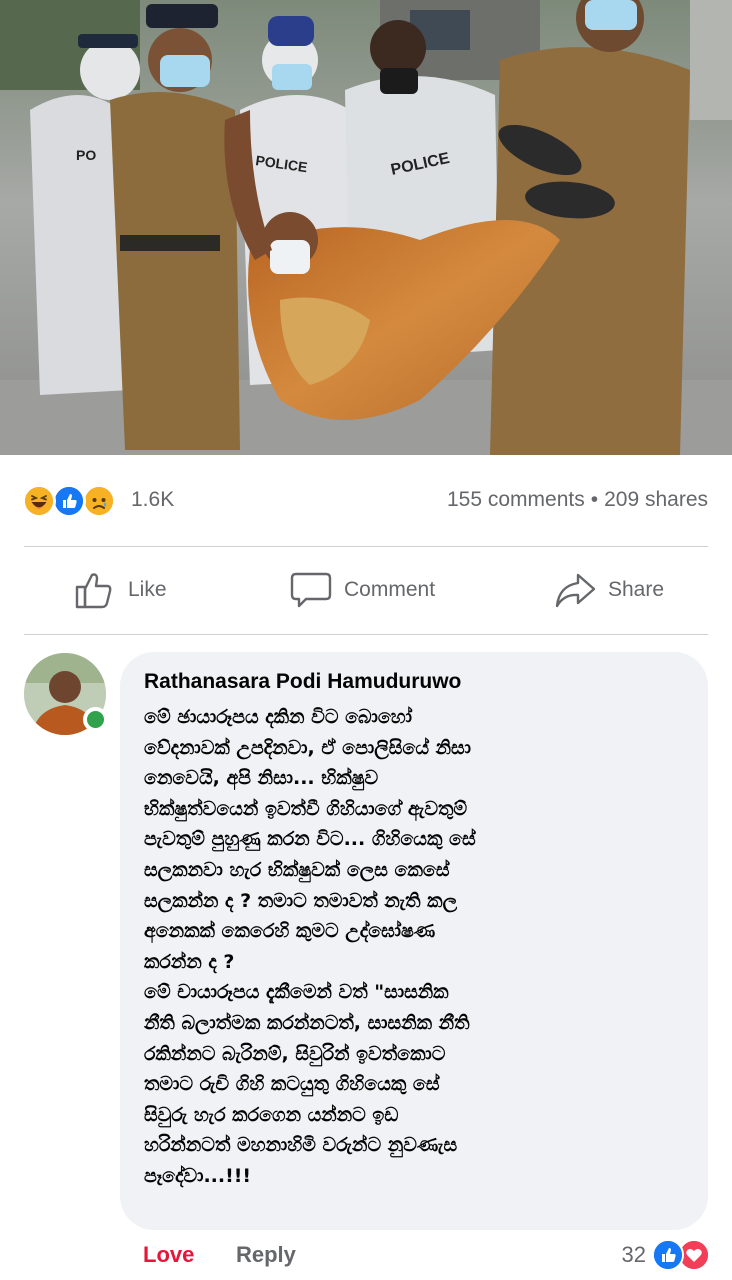 The image size is (732, 1280). Describe the element at coordinates (278, 717) in the screenshot. I see `comment-line: මේ ඡායාරූපය දකින විට බොහෝ` at that location.